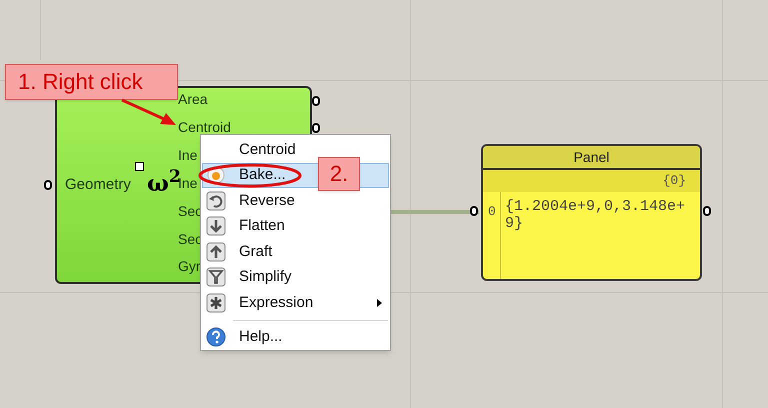 Image resolution: width=768 pixels, height=408 pixels. Describe the element at coordinates (591, 158) in the screenshot. I see `panel-title: Panel` at that location.